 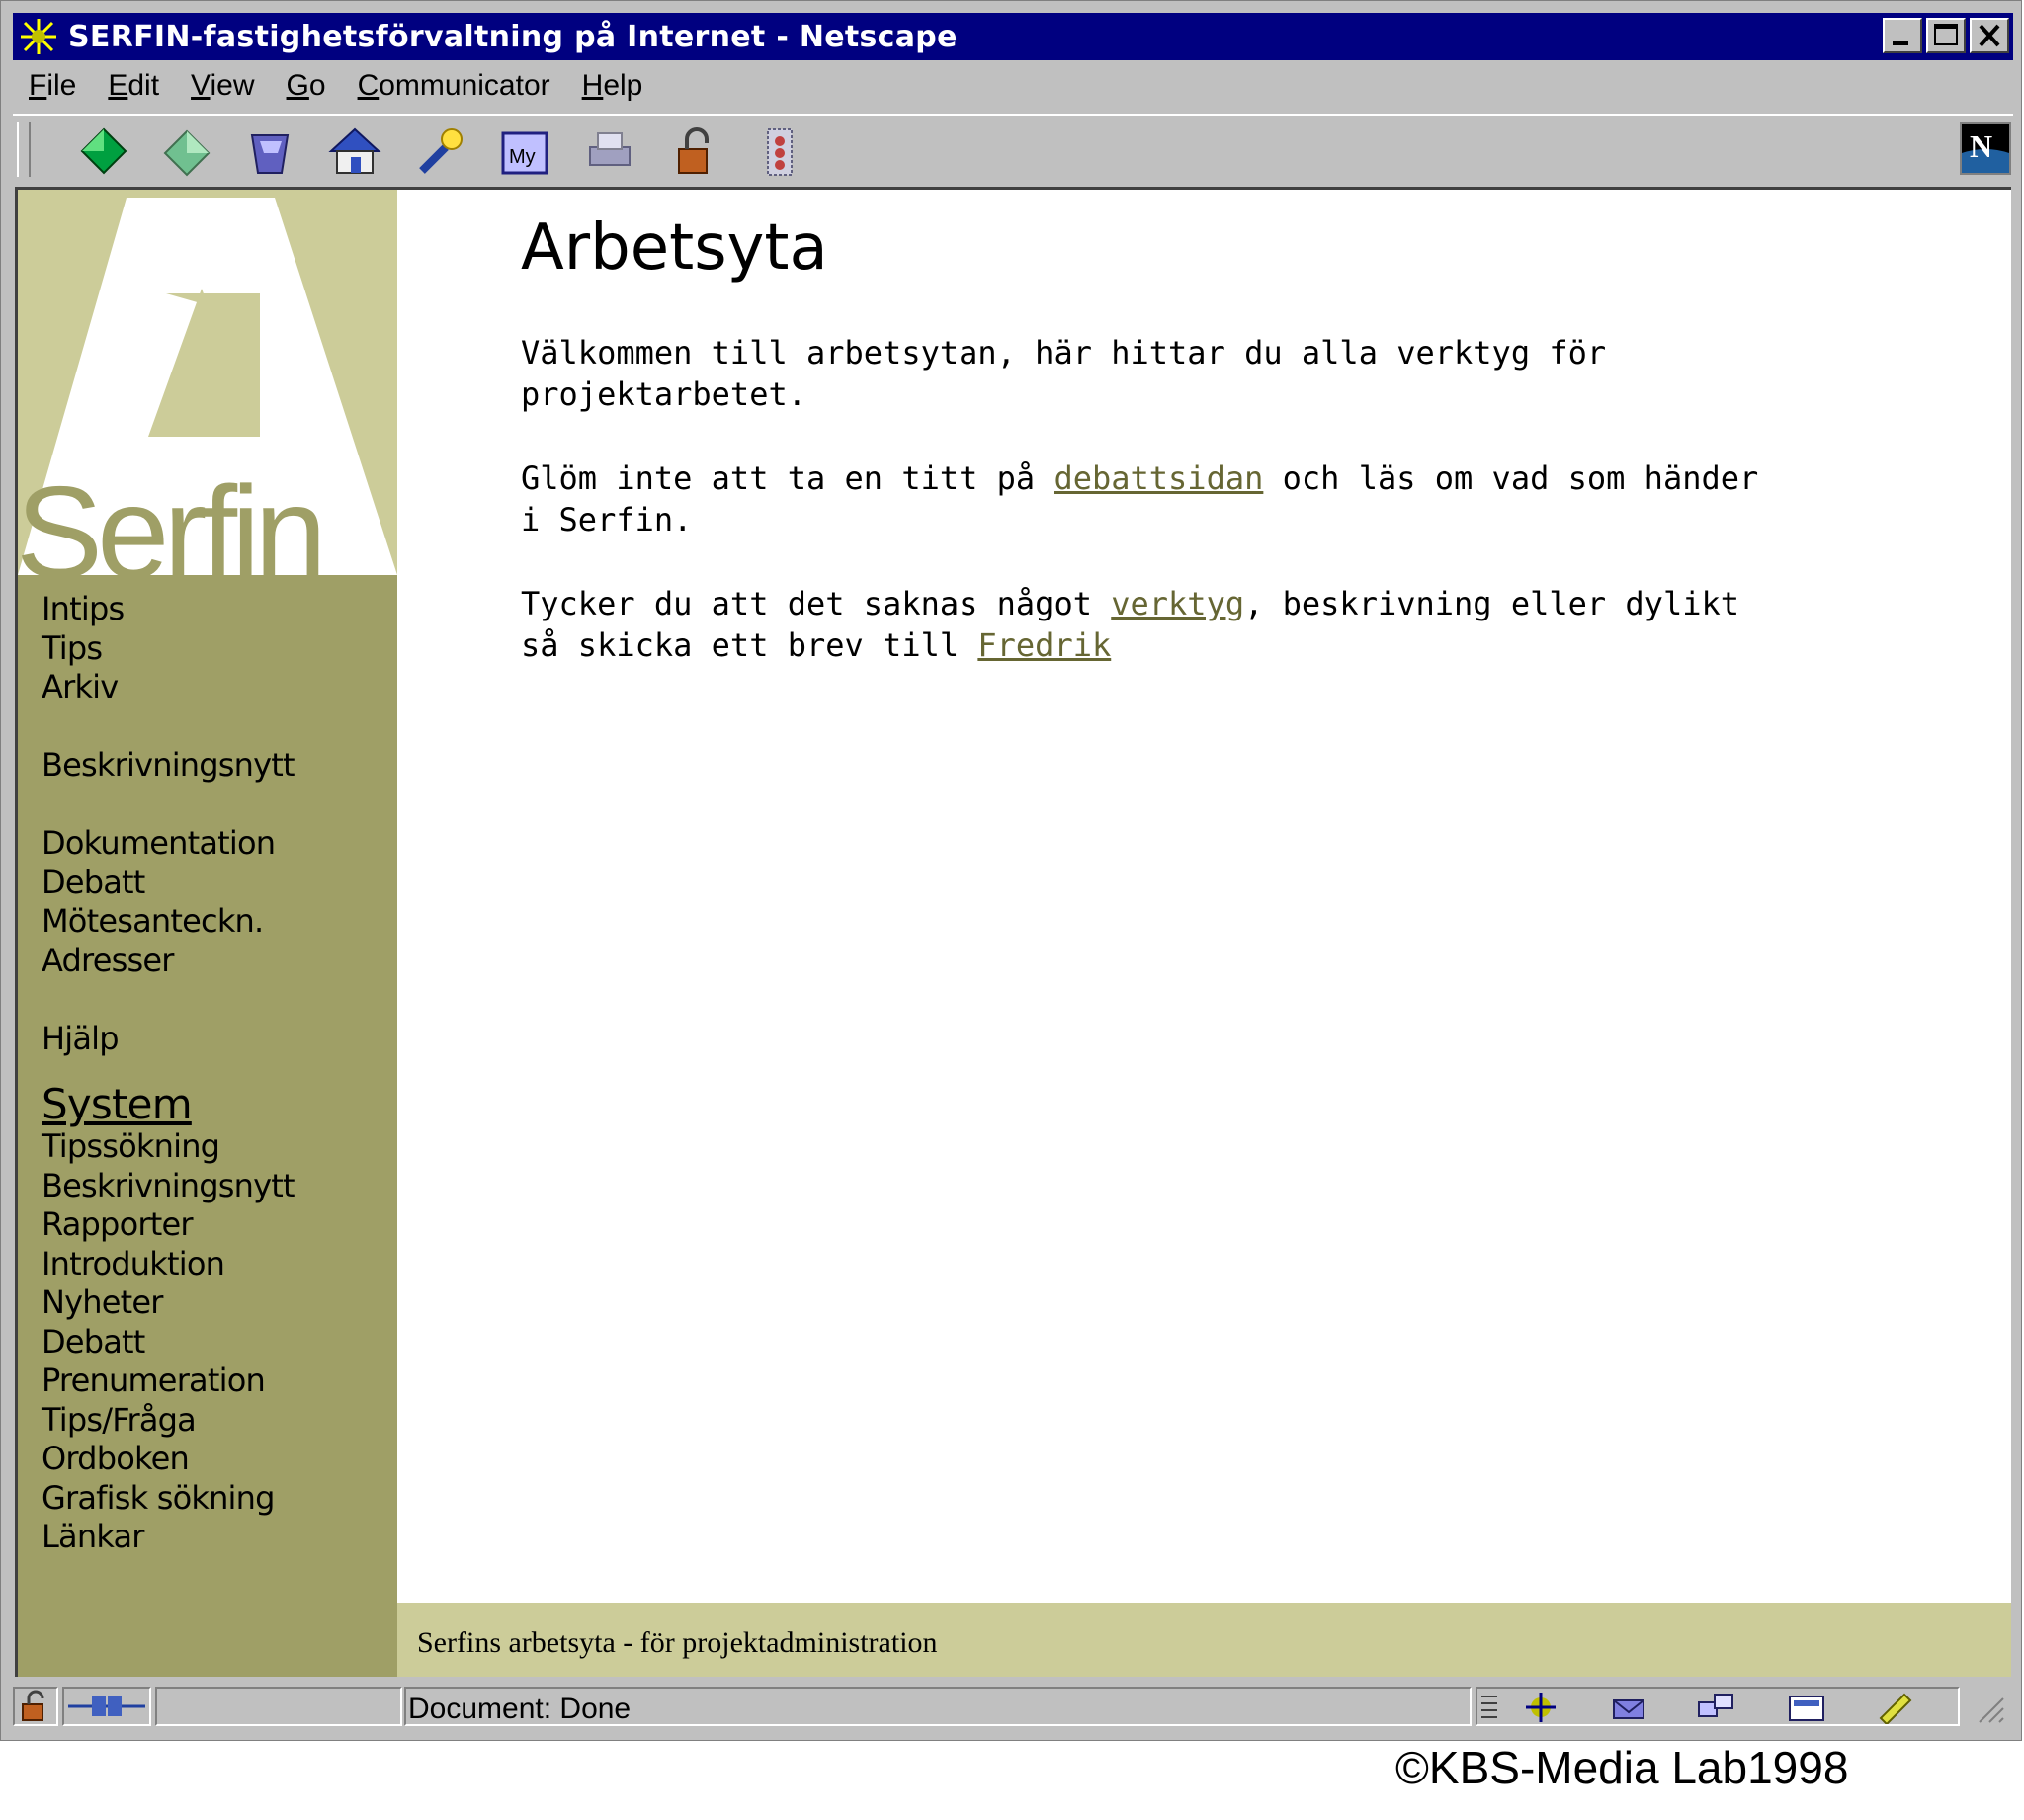 I want to click on editor-icon, so click(x=1895, y=1708).